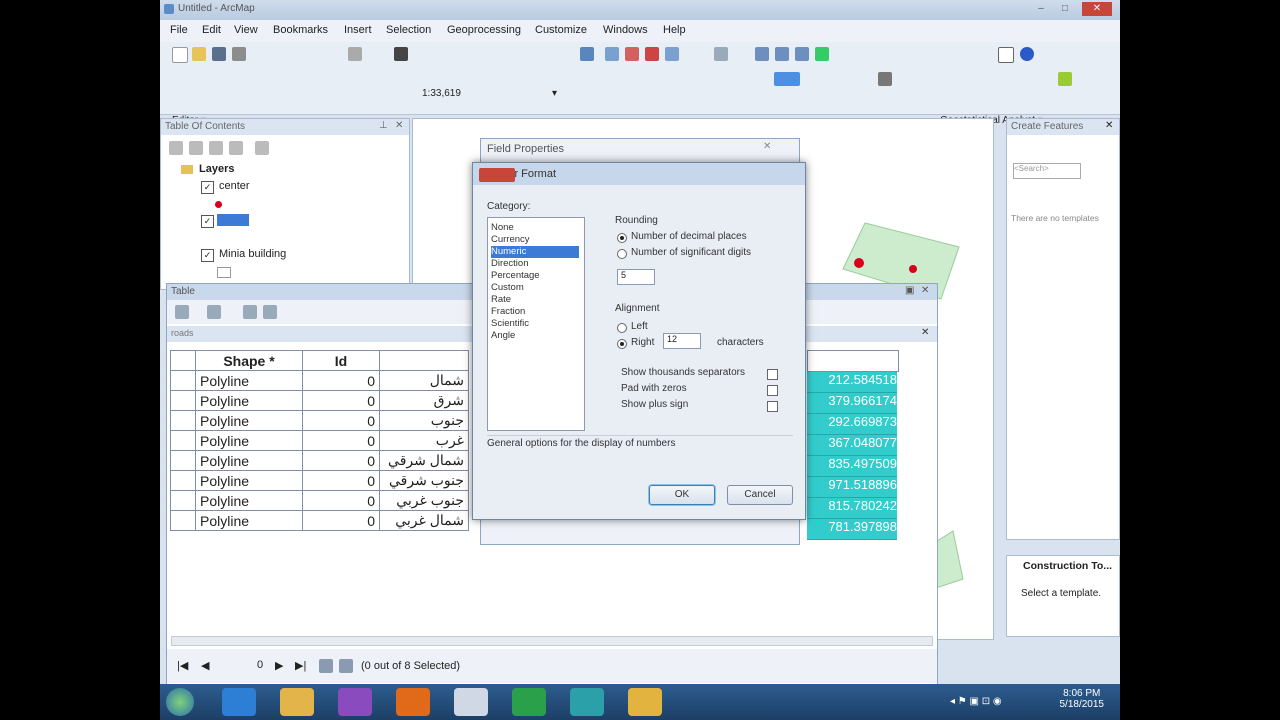  I want to click on row-selector-header, so click(183, 360).